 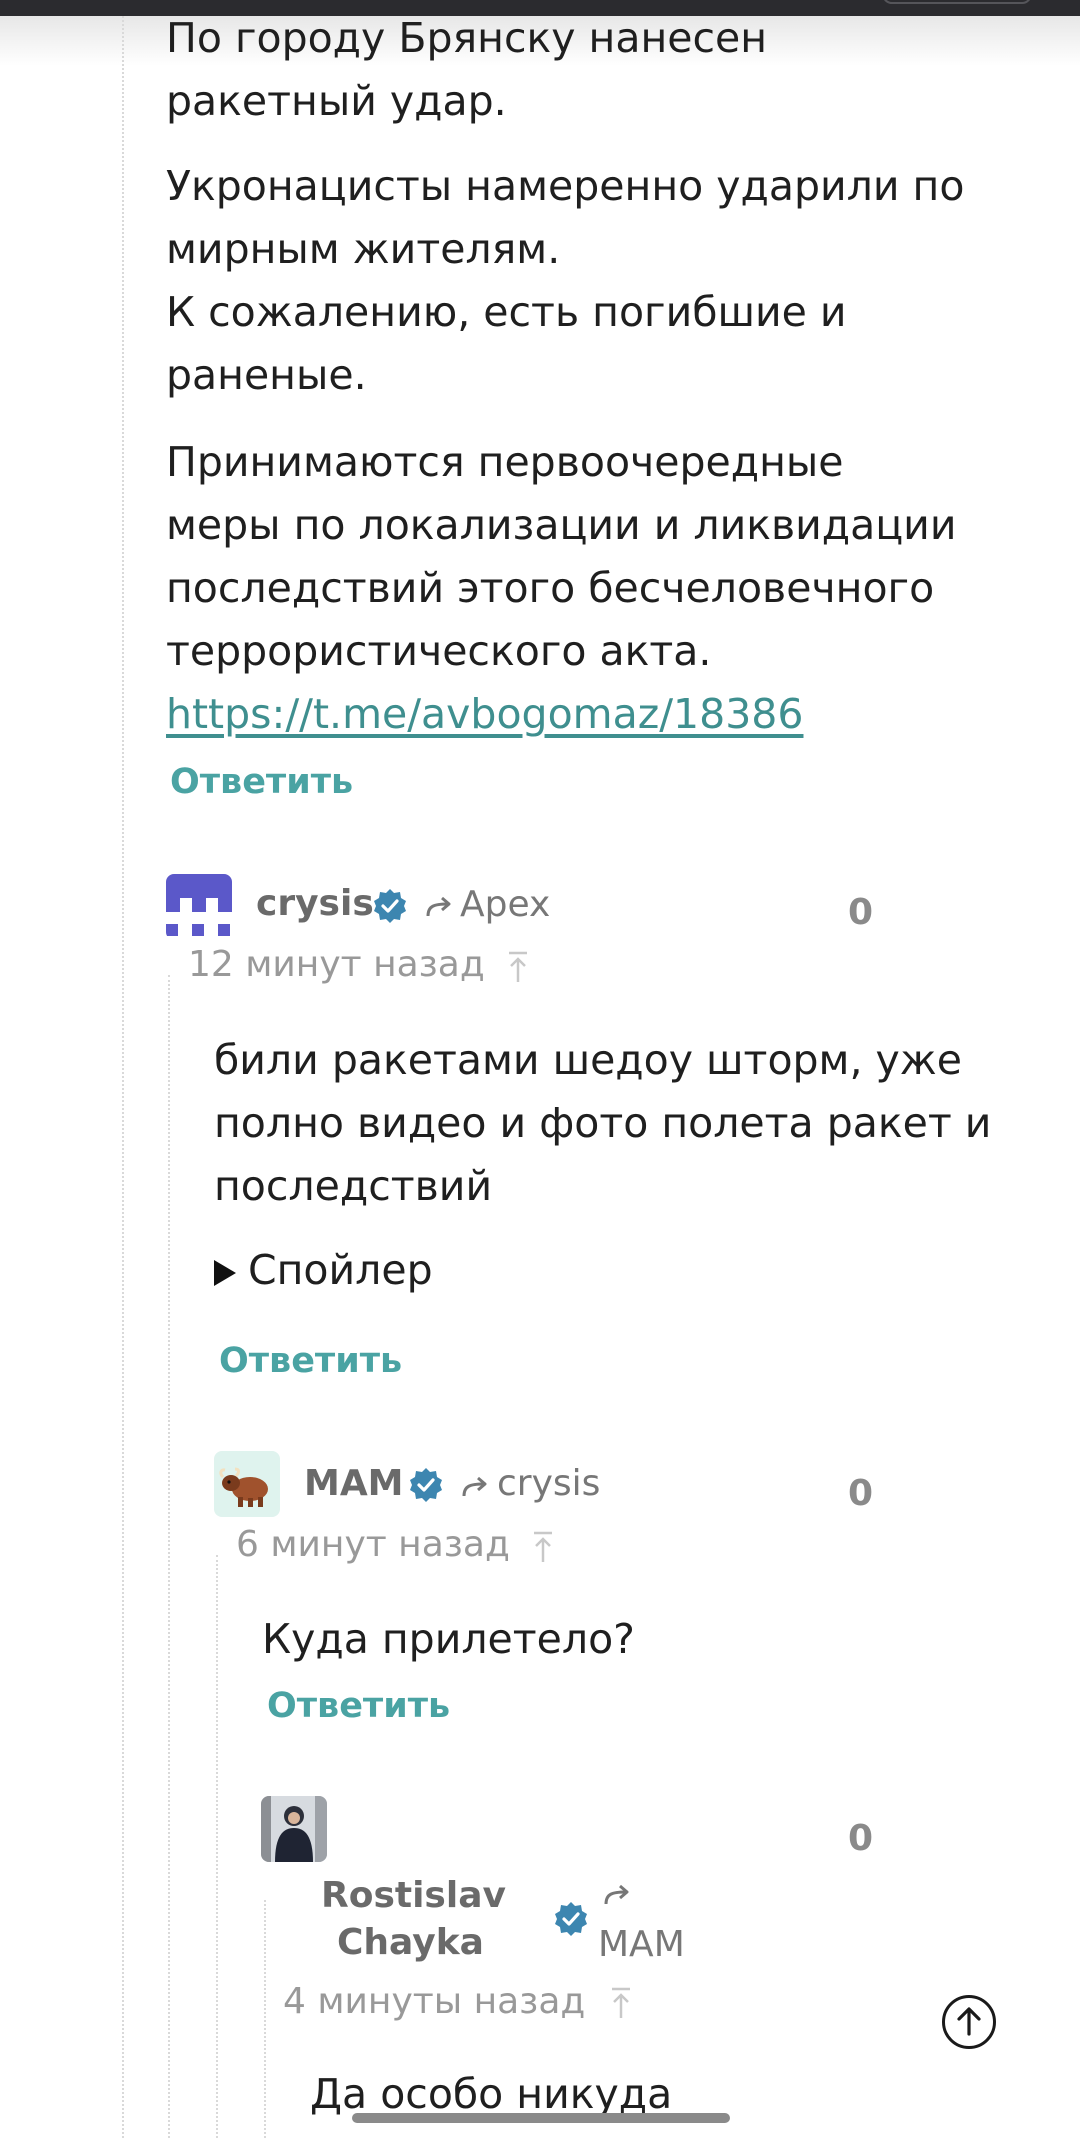 What do you see at coordinates (505, 462) in the screenshot?
I see `post-paragraph-3-line-1: Принимаются первоочередные` at bounding box center [505, 462].